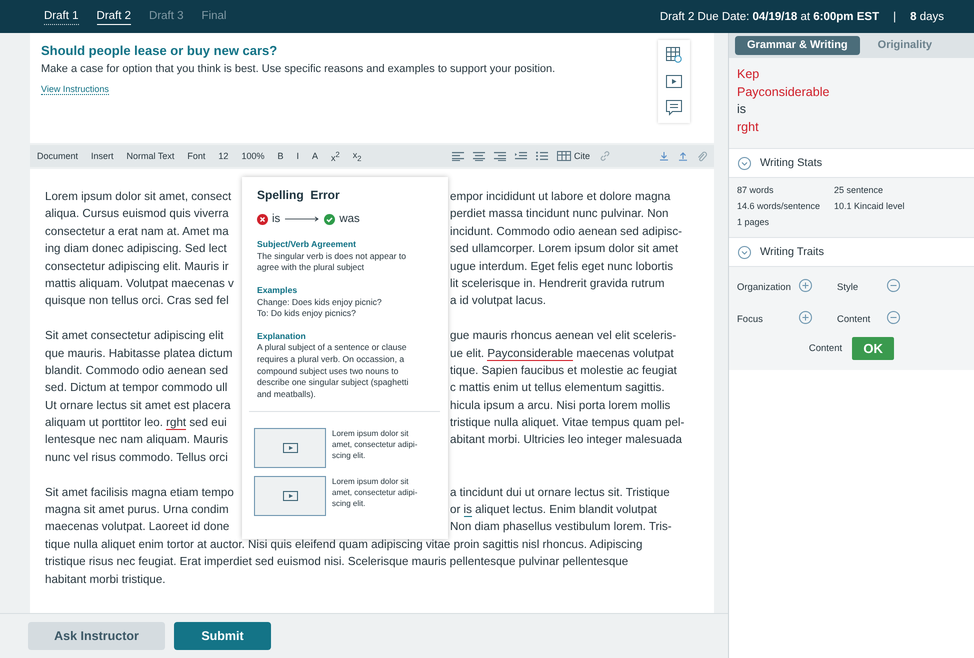 Image resolution: width=974 pixels, height=658 pixels. Describe the element at coordinates (105, 580) in the screenshot. I see `essay-text: habitant morbi tristique.` at that location.